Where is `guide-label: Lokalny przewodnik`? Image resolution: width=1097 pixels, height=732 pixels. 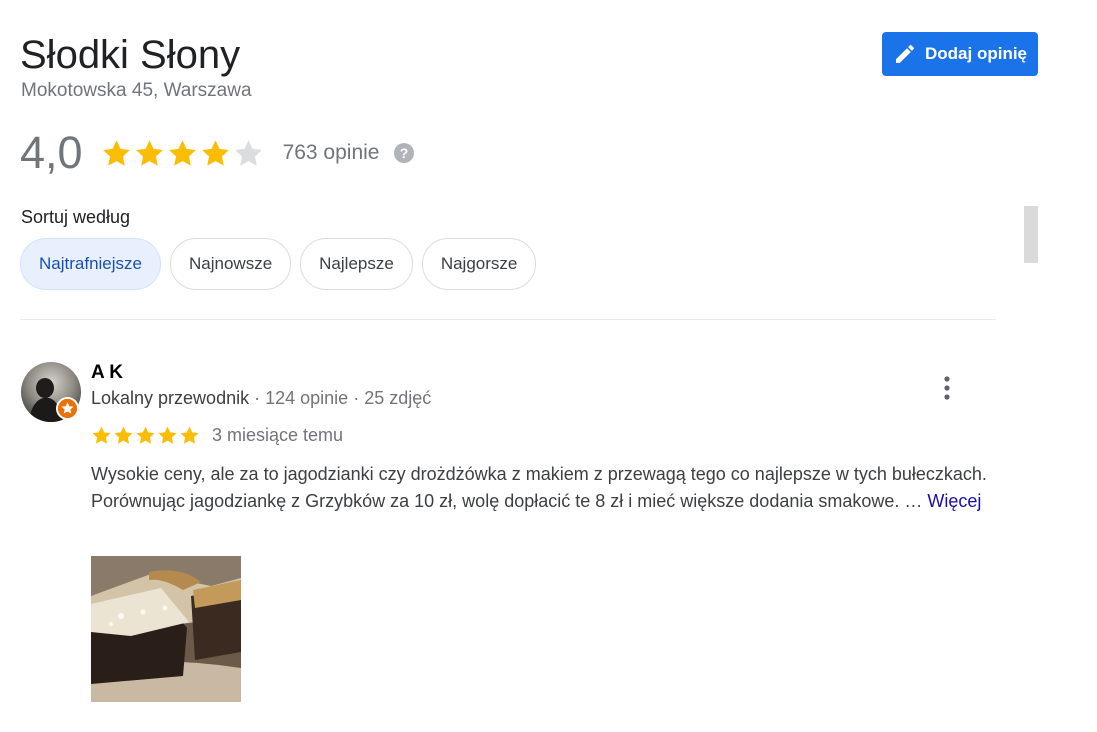
guide-label: Lokalny przewodnik is located at coordinates (170, 398).